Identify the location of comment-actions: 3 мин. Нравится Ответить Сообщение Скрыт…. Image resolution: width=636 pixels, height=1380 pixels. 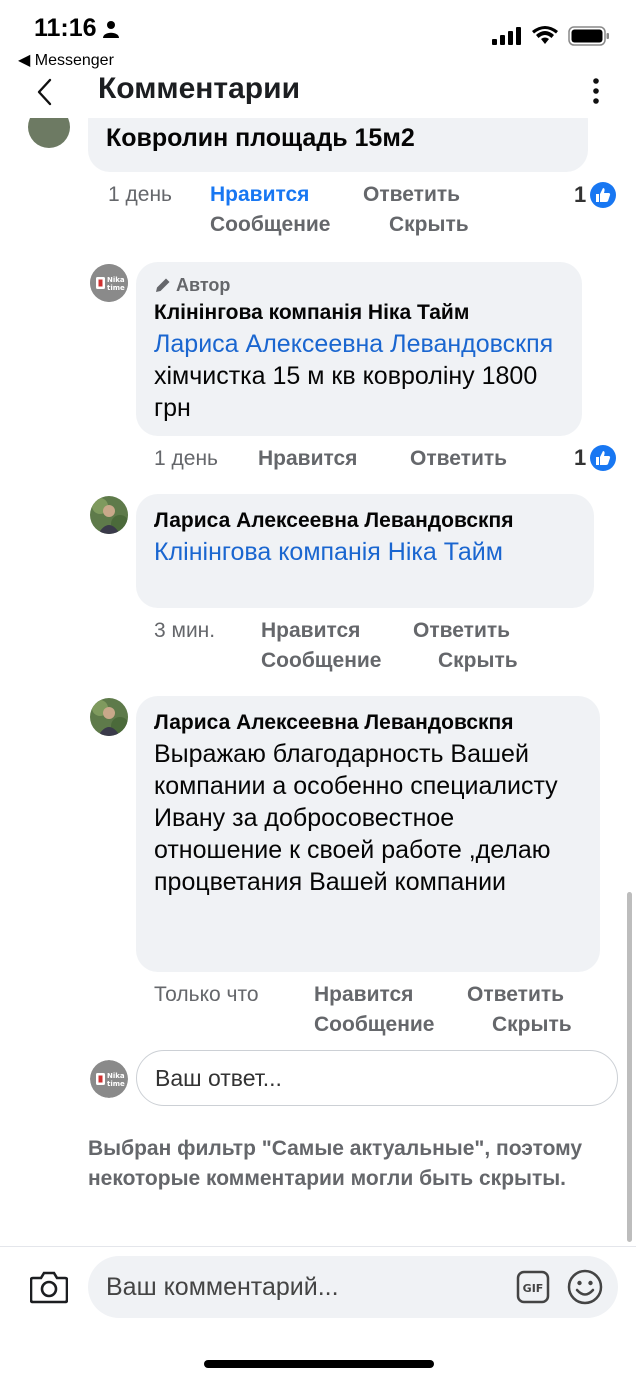
(318, 647).